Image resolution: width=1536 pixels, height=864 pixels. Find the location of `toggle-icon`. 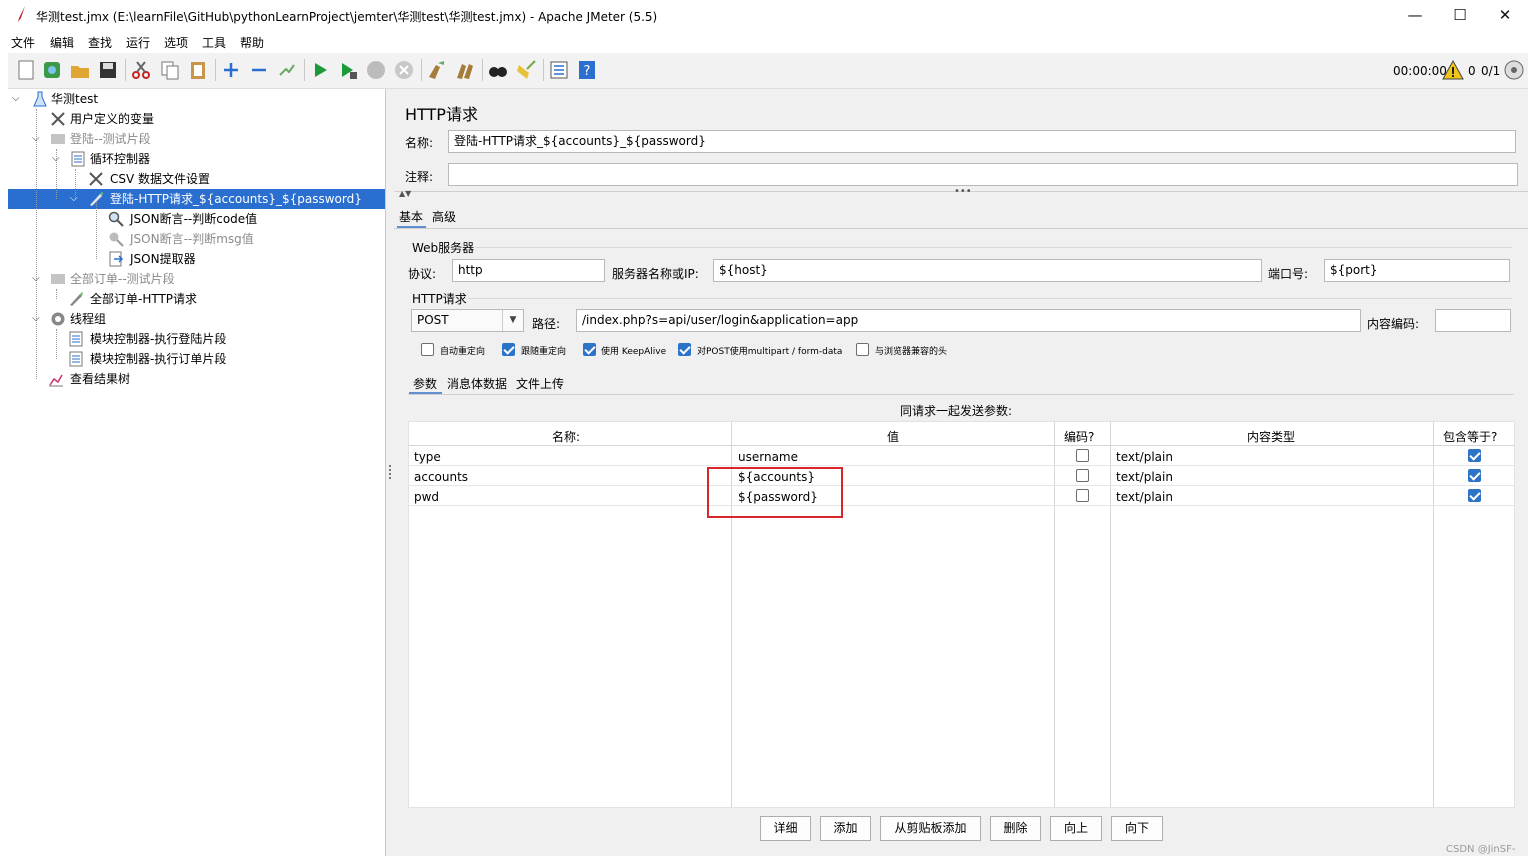

toggle-icon is located at coordinates (287, 70).